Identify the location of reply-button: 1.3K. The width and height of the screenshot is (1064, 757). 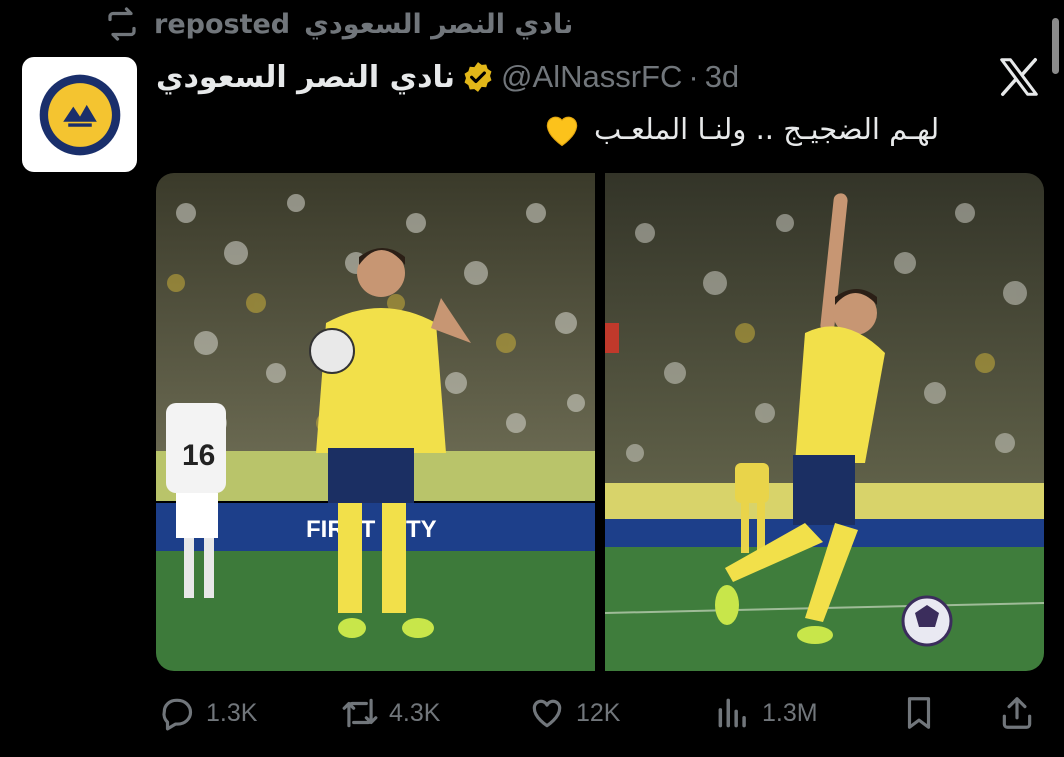
(207, 713).